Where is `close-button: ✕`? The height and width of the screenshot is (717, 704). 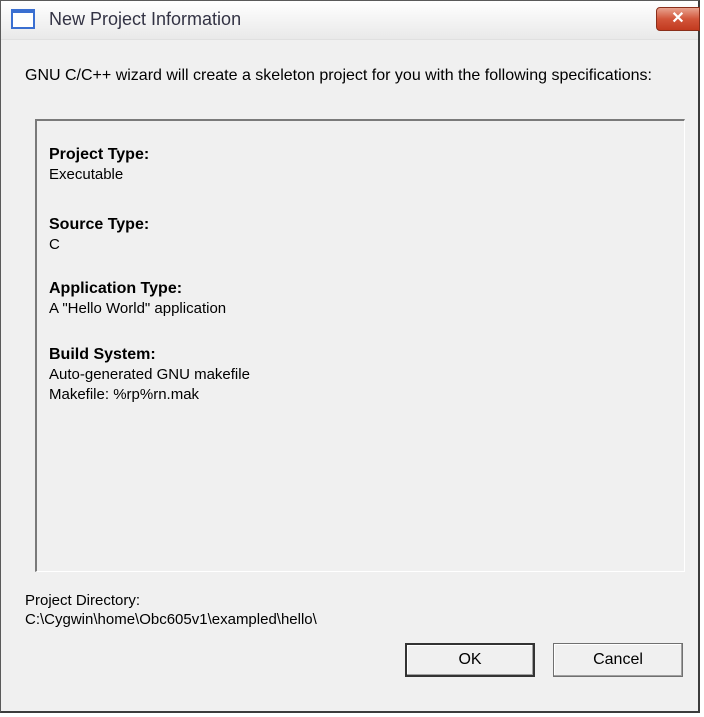
close-button: ✕ is located at coordinates (678, 19).